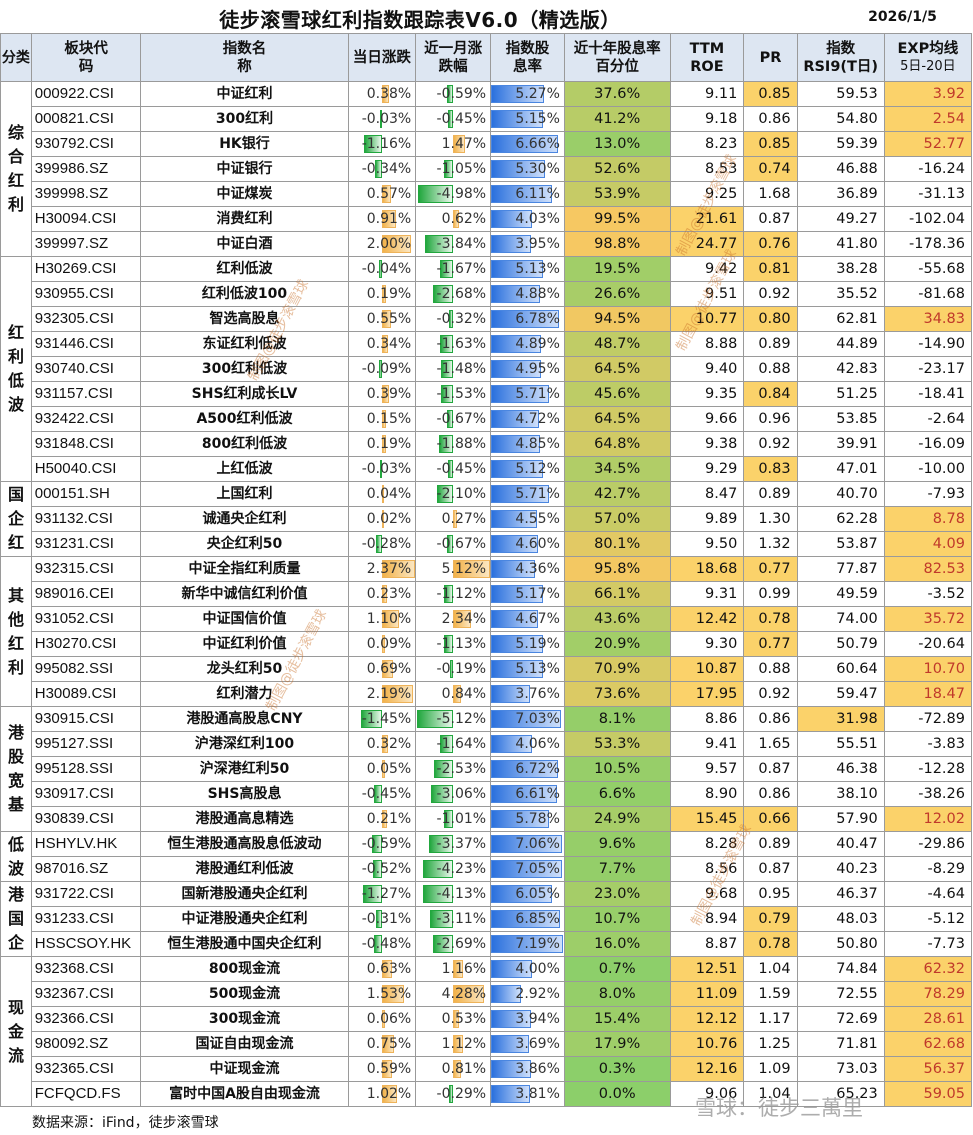  What do you see at coordinates (840, 819) in the screenshot?
I see `rsi-cell: 57.90` at bounding box center [840, 819].